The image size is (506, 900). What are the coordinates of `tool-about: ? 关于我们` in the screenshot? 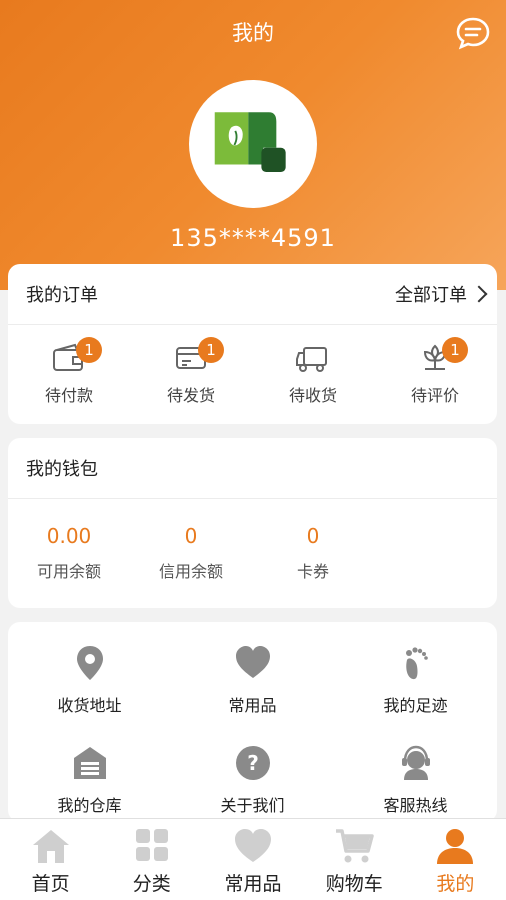 It's located at (252, 780).